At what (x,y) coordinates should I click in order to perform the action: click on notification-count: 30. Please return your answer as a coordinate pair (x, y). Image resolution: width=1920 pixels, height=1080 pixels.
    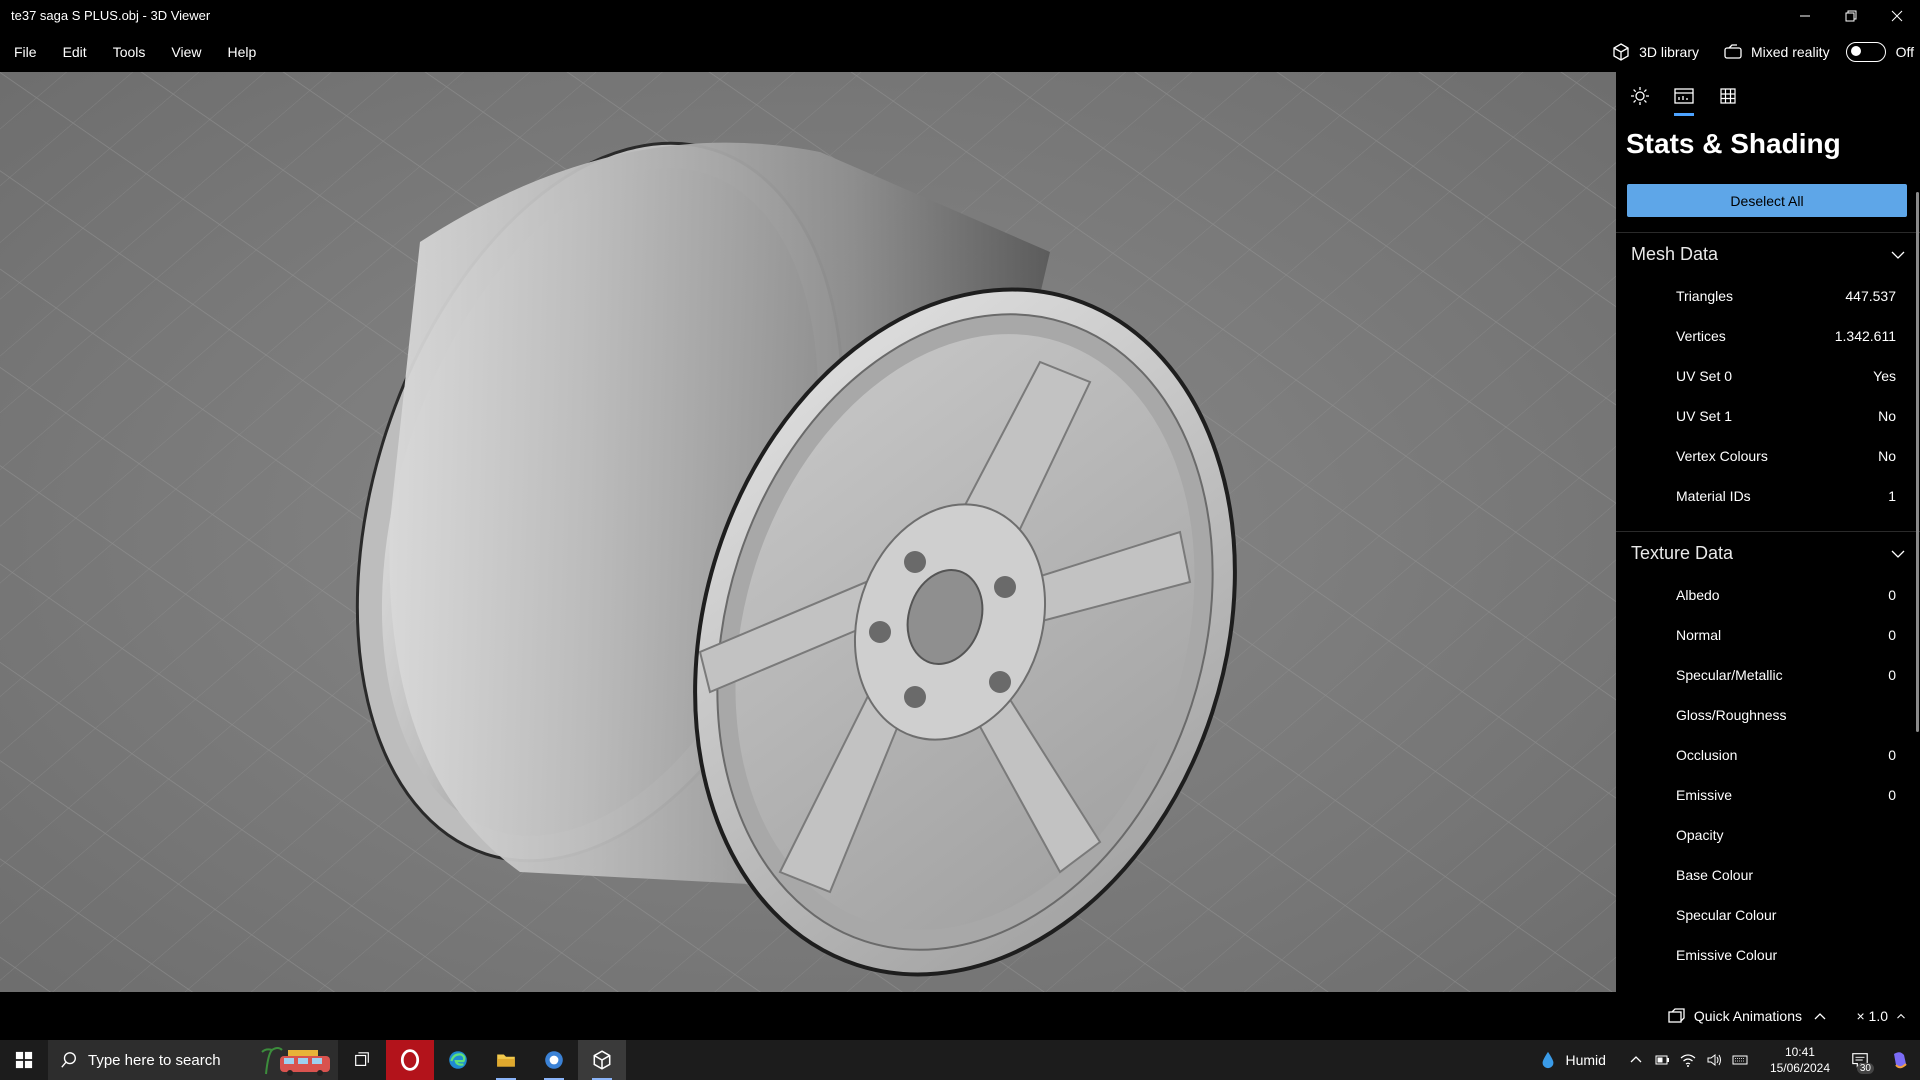
    Looking at the image, I should click on (1865, 1068).